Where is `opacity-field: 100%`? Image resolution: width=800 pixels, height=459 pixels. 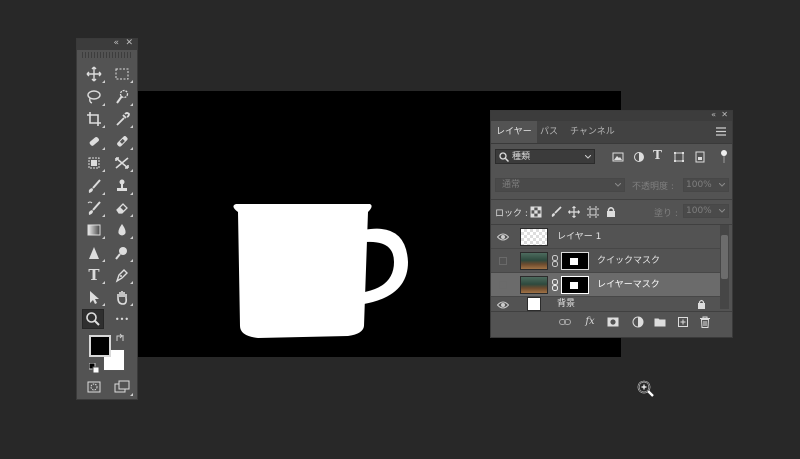 opacity-field: 100% is located at coordinates (706, 185).